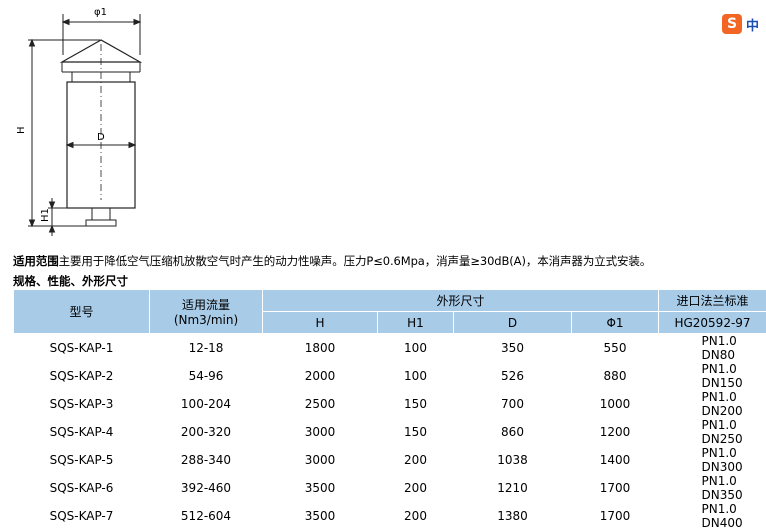 Image resolution: width=766 pixels, height=530 pixels. What do you see at coordinates (615, 376) in the screenshot?
I see `cell-phi1: 880` at bounding box center [615, 376].